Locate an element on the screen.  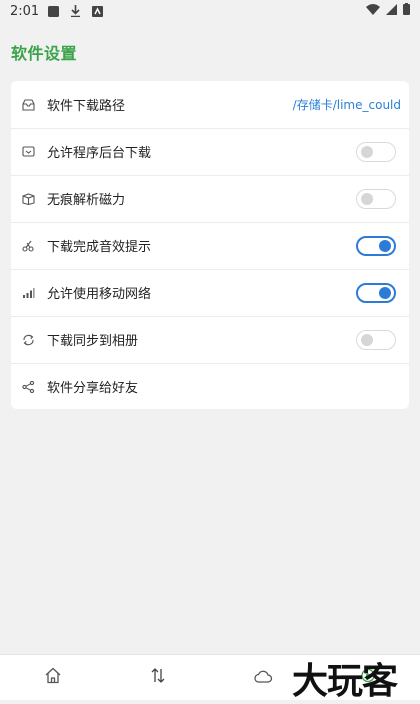
sort-icon is located at coordinates (158, 677).